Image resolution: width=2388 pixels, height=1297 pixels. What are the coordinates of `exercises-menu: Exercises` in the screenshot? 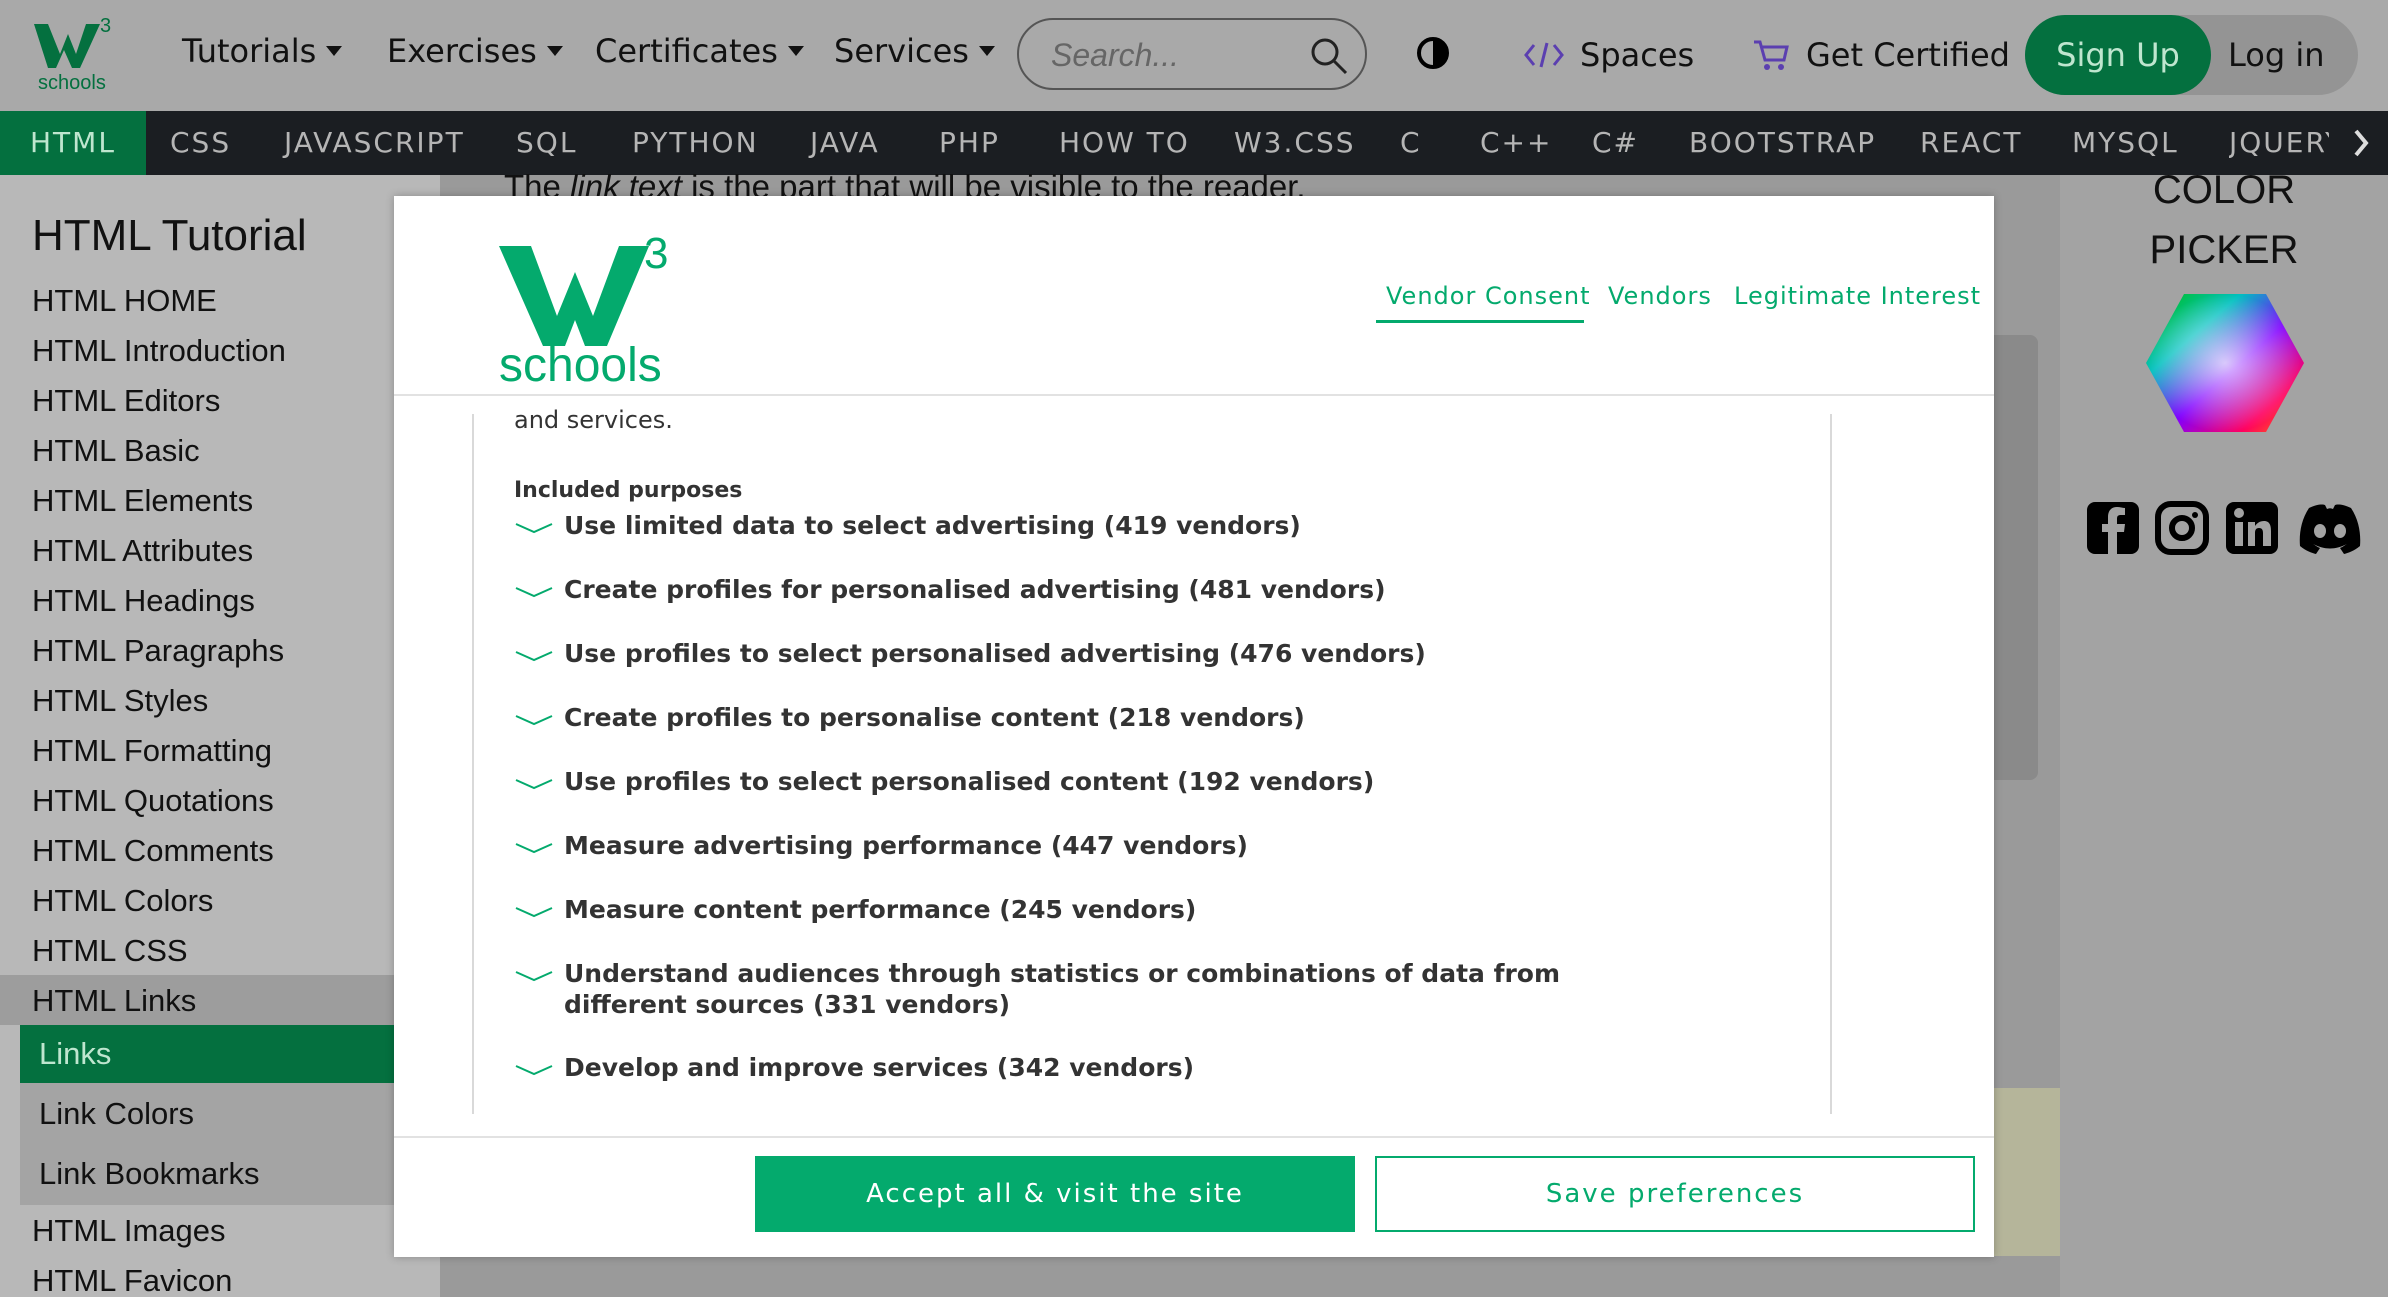 It's located at (475, 51).